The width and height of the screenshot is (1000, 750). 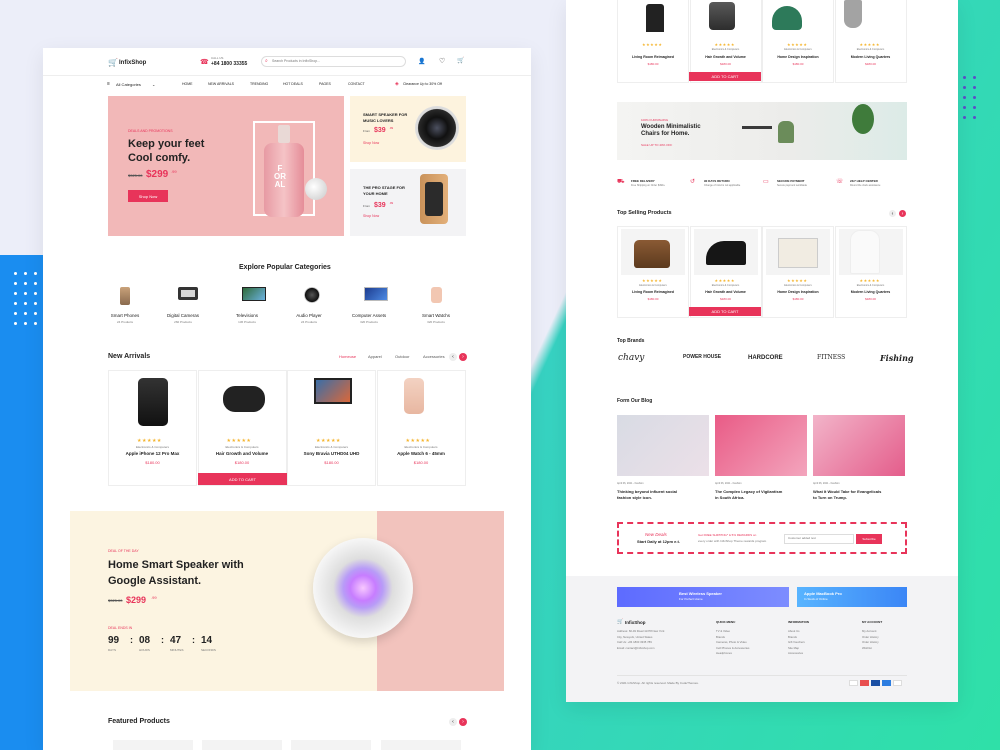 What do you see at coordinates (723, 631) in the screenshot?
I see `footer-link: TV & Video` at bounding box center [723, 631].